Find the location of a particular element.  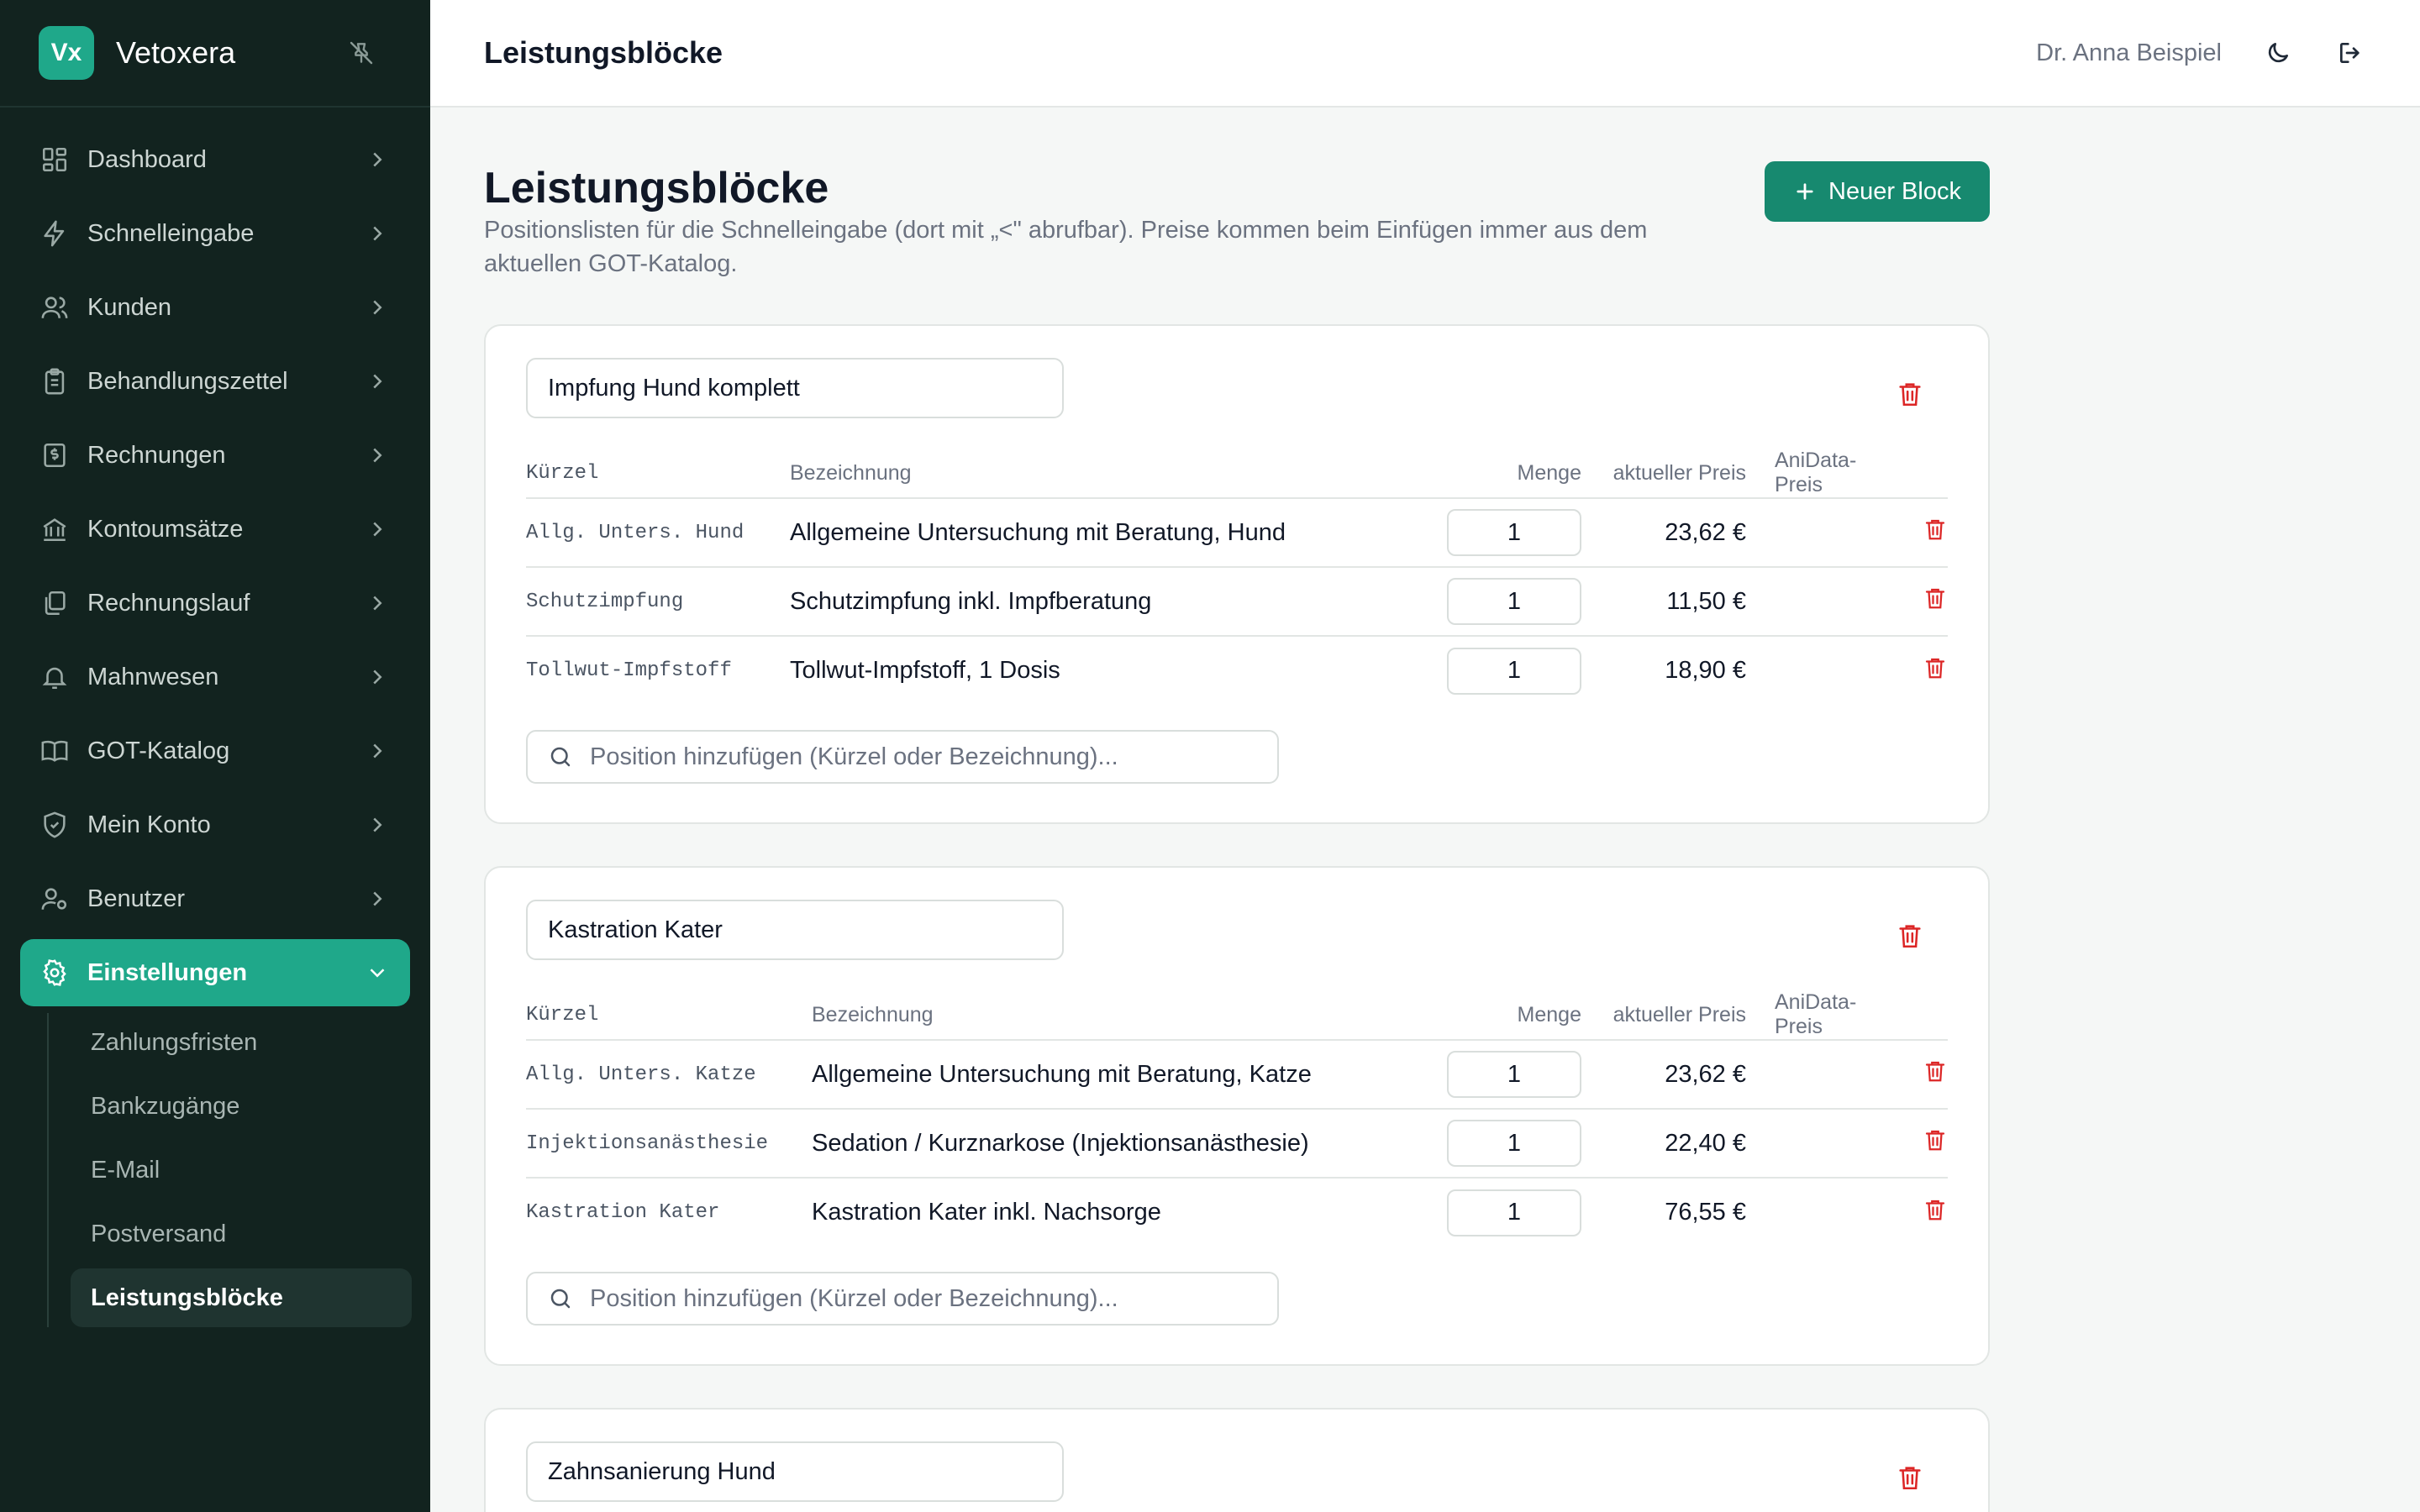

block-name-input: Impfung Hund komplett is located at coordinates (795, 388).